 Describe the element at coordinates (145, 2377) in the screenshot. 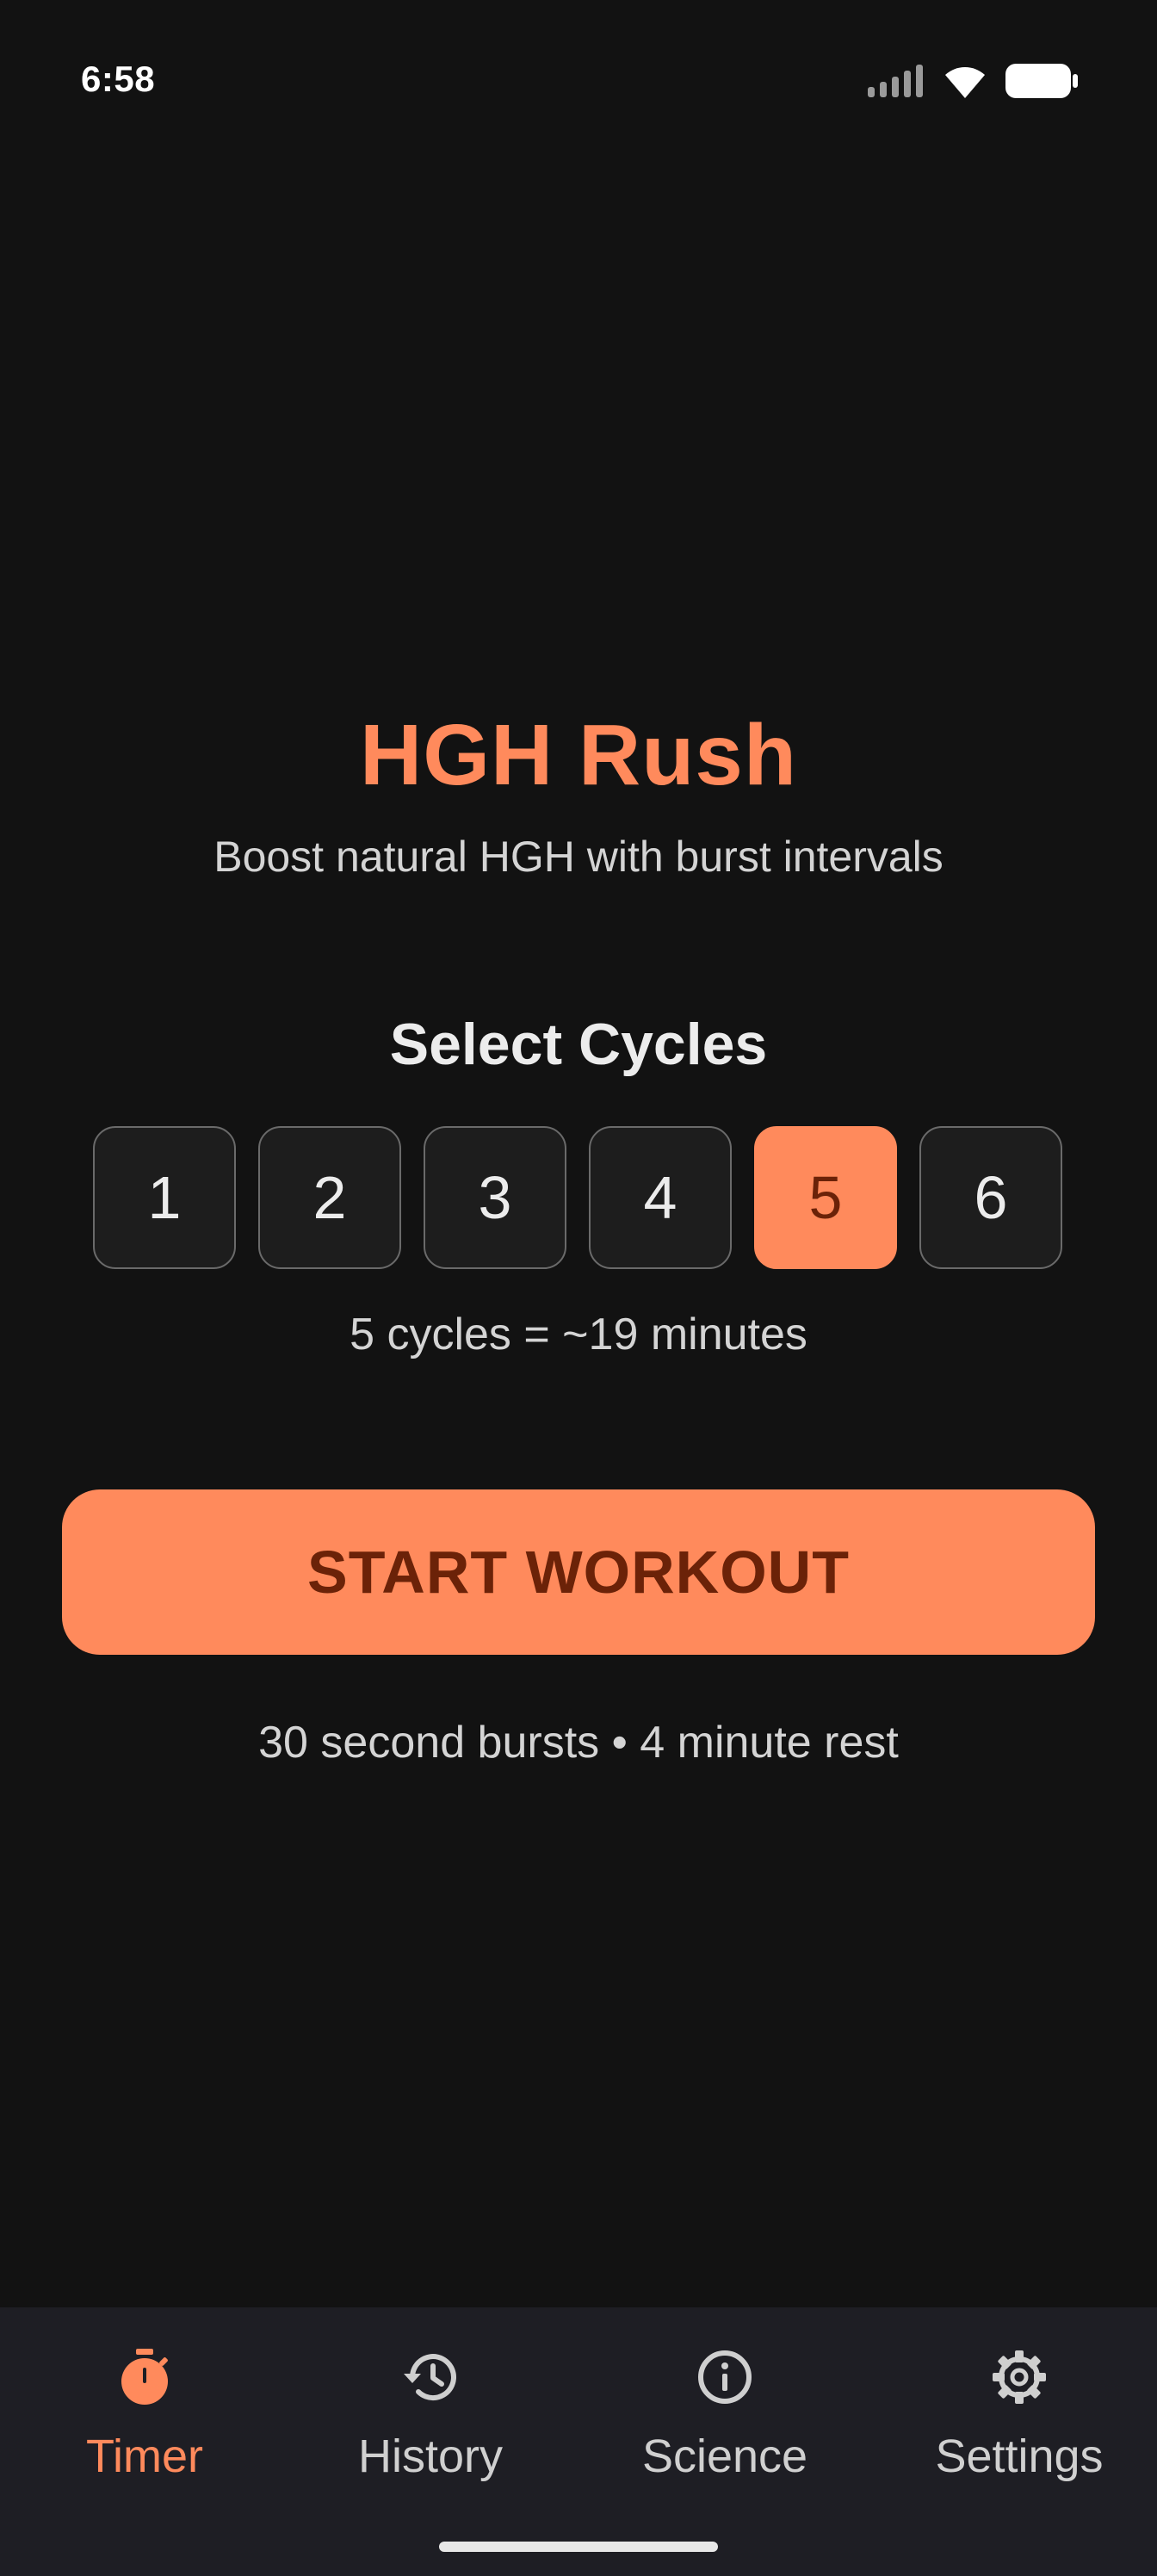

I see `stopwatch-icon` at that location.